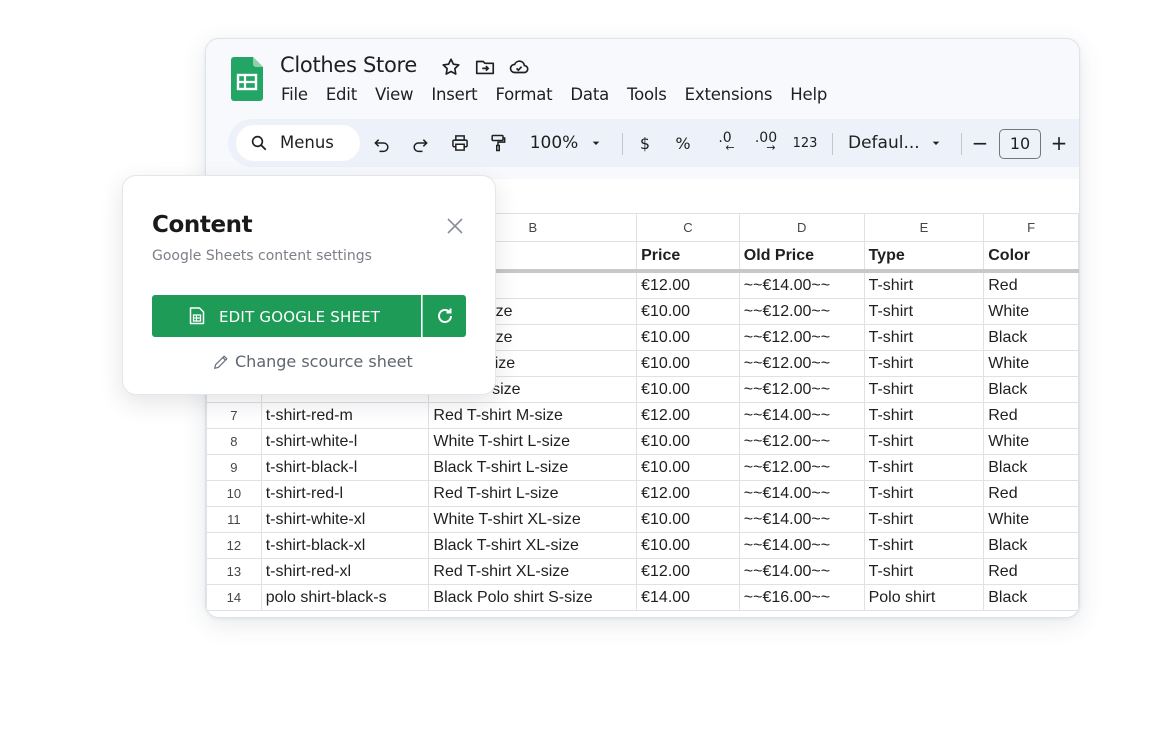  What do you see at coordinates (688, 597) in the screenshot?
I see `cell-c: €14.00` at bounding box center [688, 597].